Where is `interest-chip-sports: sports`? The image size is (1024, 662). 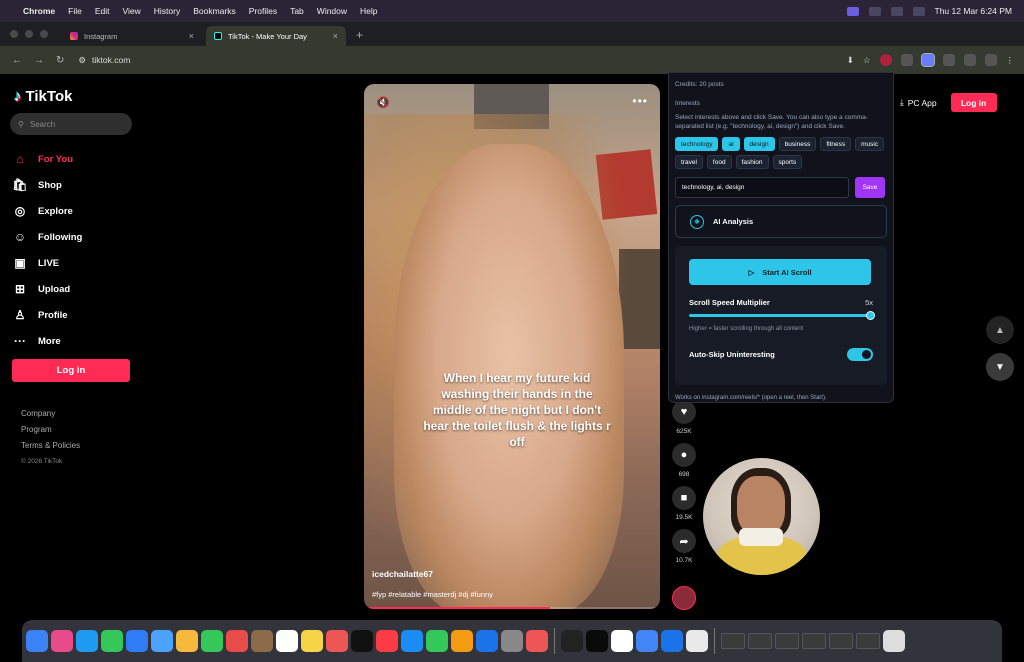
interest-chip-sports: sports is located at coordinates (787, 162).